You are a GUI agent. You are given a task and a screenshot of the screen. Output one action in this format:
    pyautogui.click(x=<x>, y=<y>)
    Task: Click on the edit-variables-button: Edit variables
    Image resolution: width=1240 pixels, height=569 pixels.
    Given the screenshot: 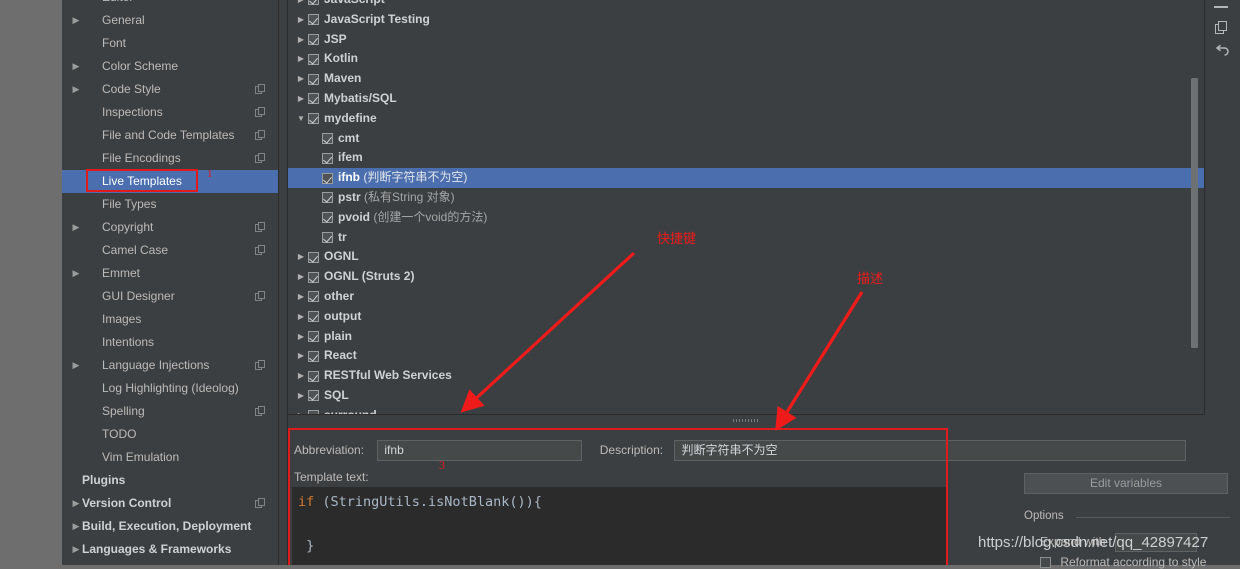 What is the action you would take?
    pyautogui.click(x=1126, y=483)
    